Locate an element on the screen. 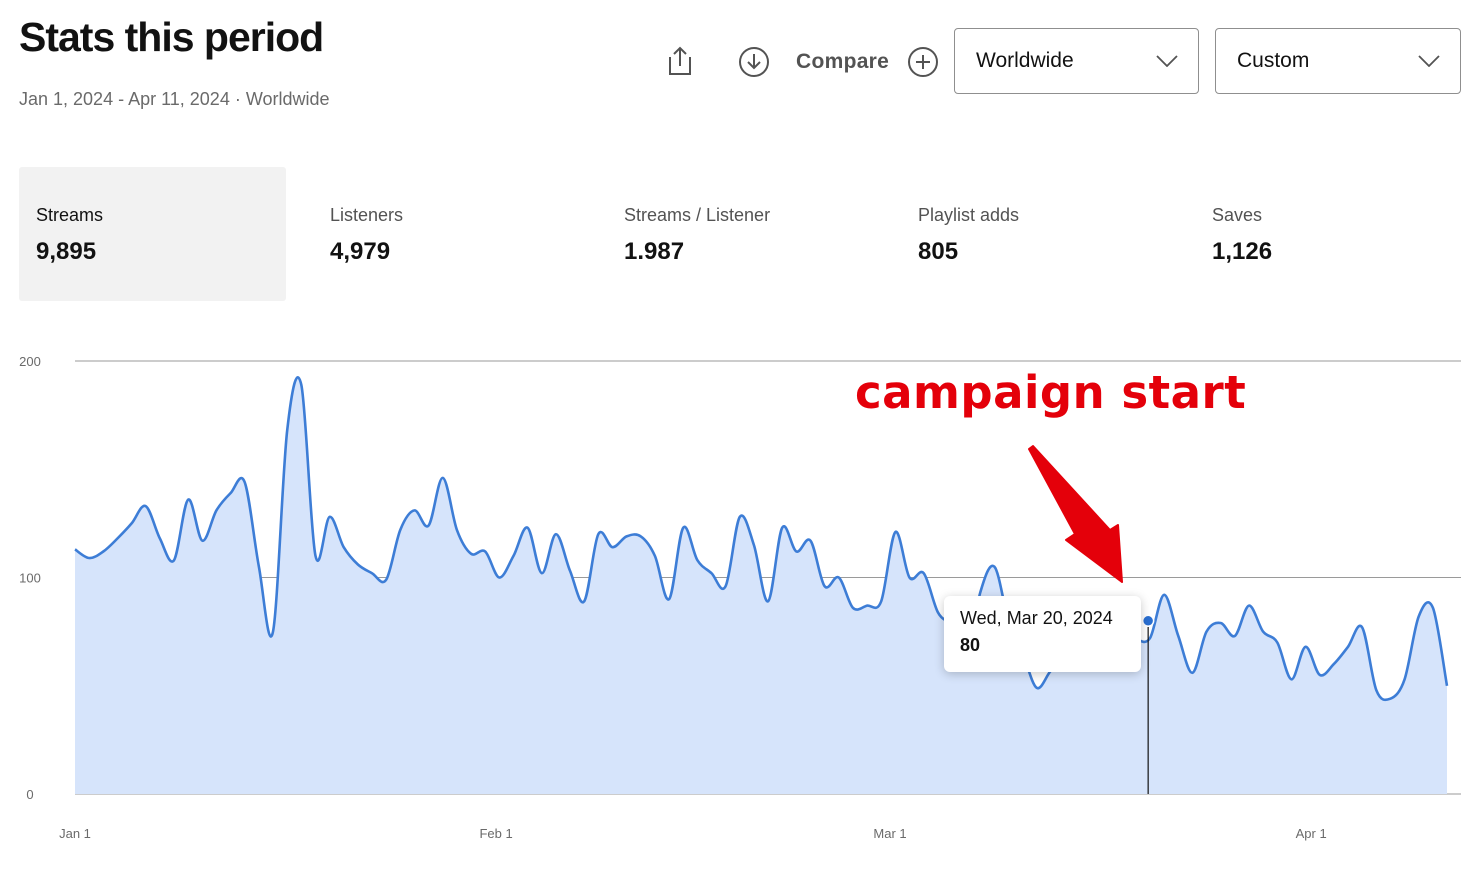 This screenshot has width=1480, height=872. tooltip-value: 80 is located at coordinates (970, 645).